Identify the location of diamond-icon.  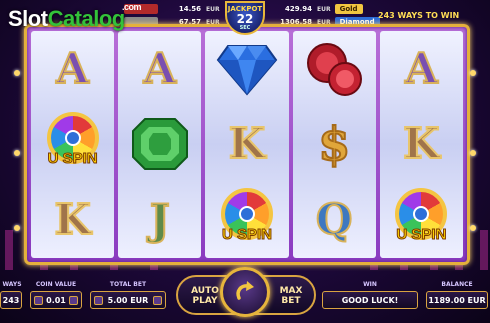
(247, 70).